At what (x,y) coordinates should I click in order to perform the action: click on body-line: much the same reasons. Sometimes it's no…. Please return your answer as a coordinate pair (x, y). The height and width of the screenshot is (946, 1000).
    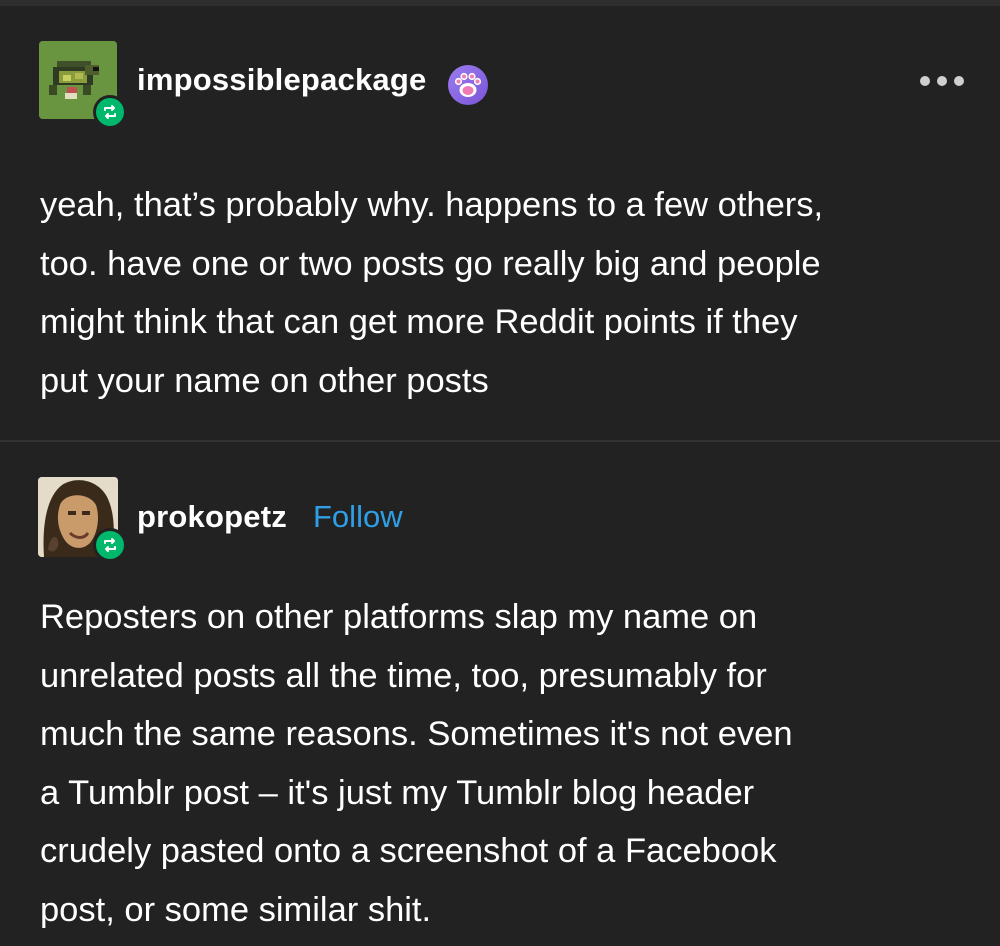
    Looking at the image, I should click on (416, 734).